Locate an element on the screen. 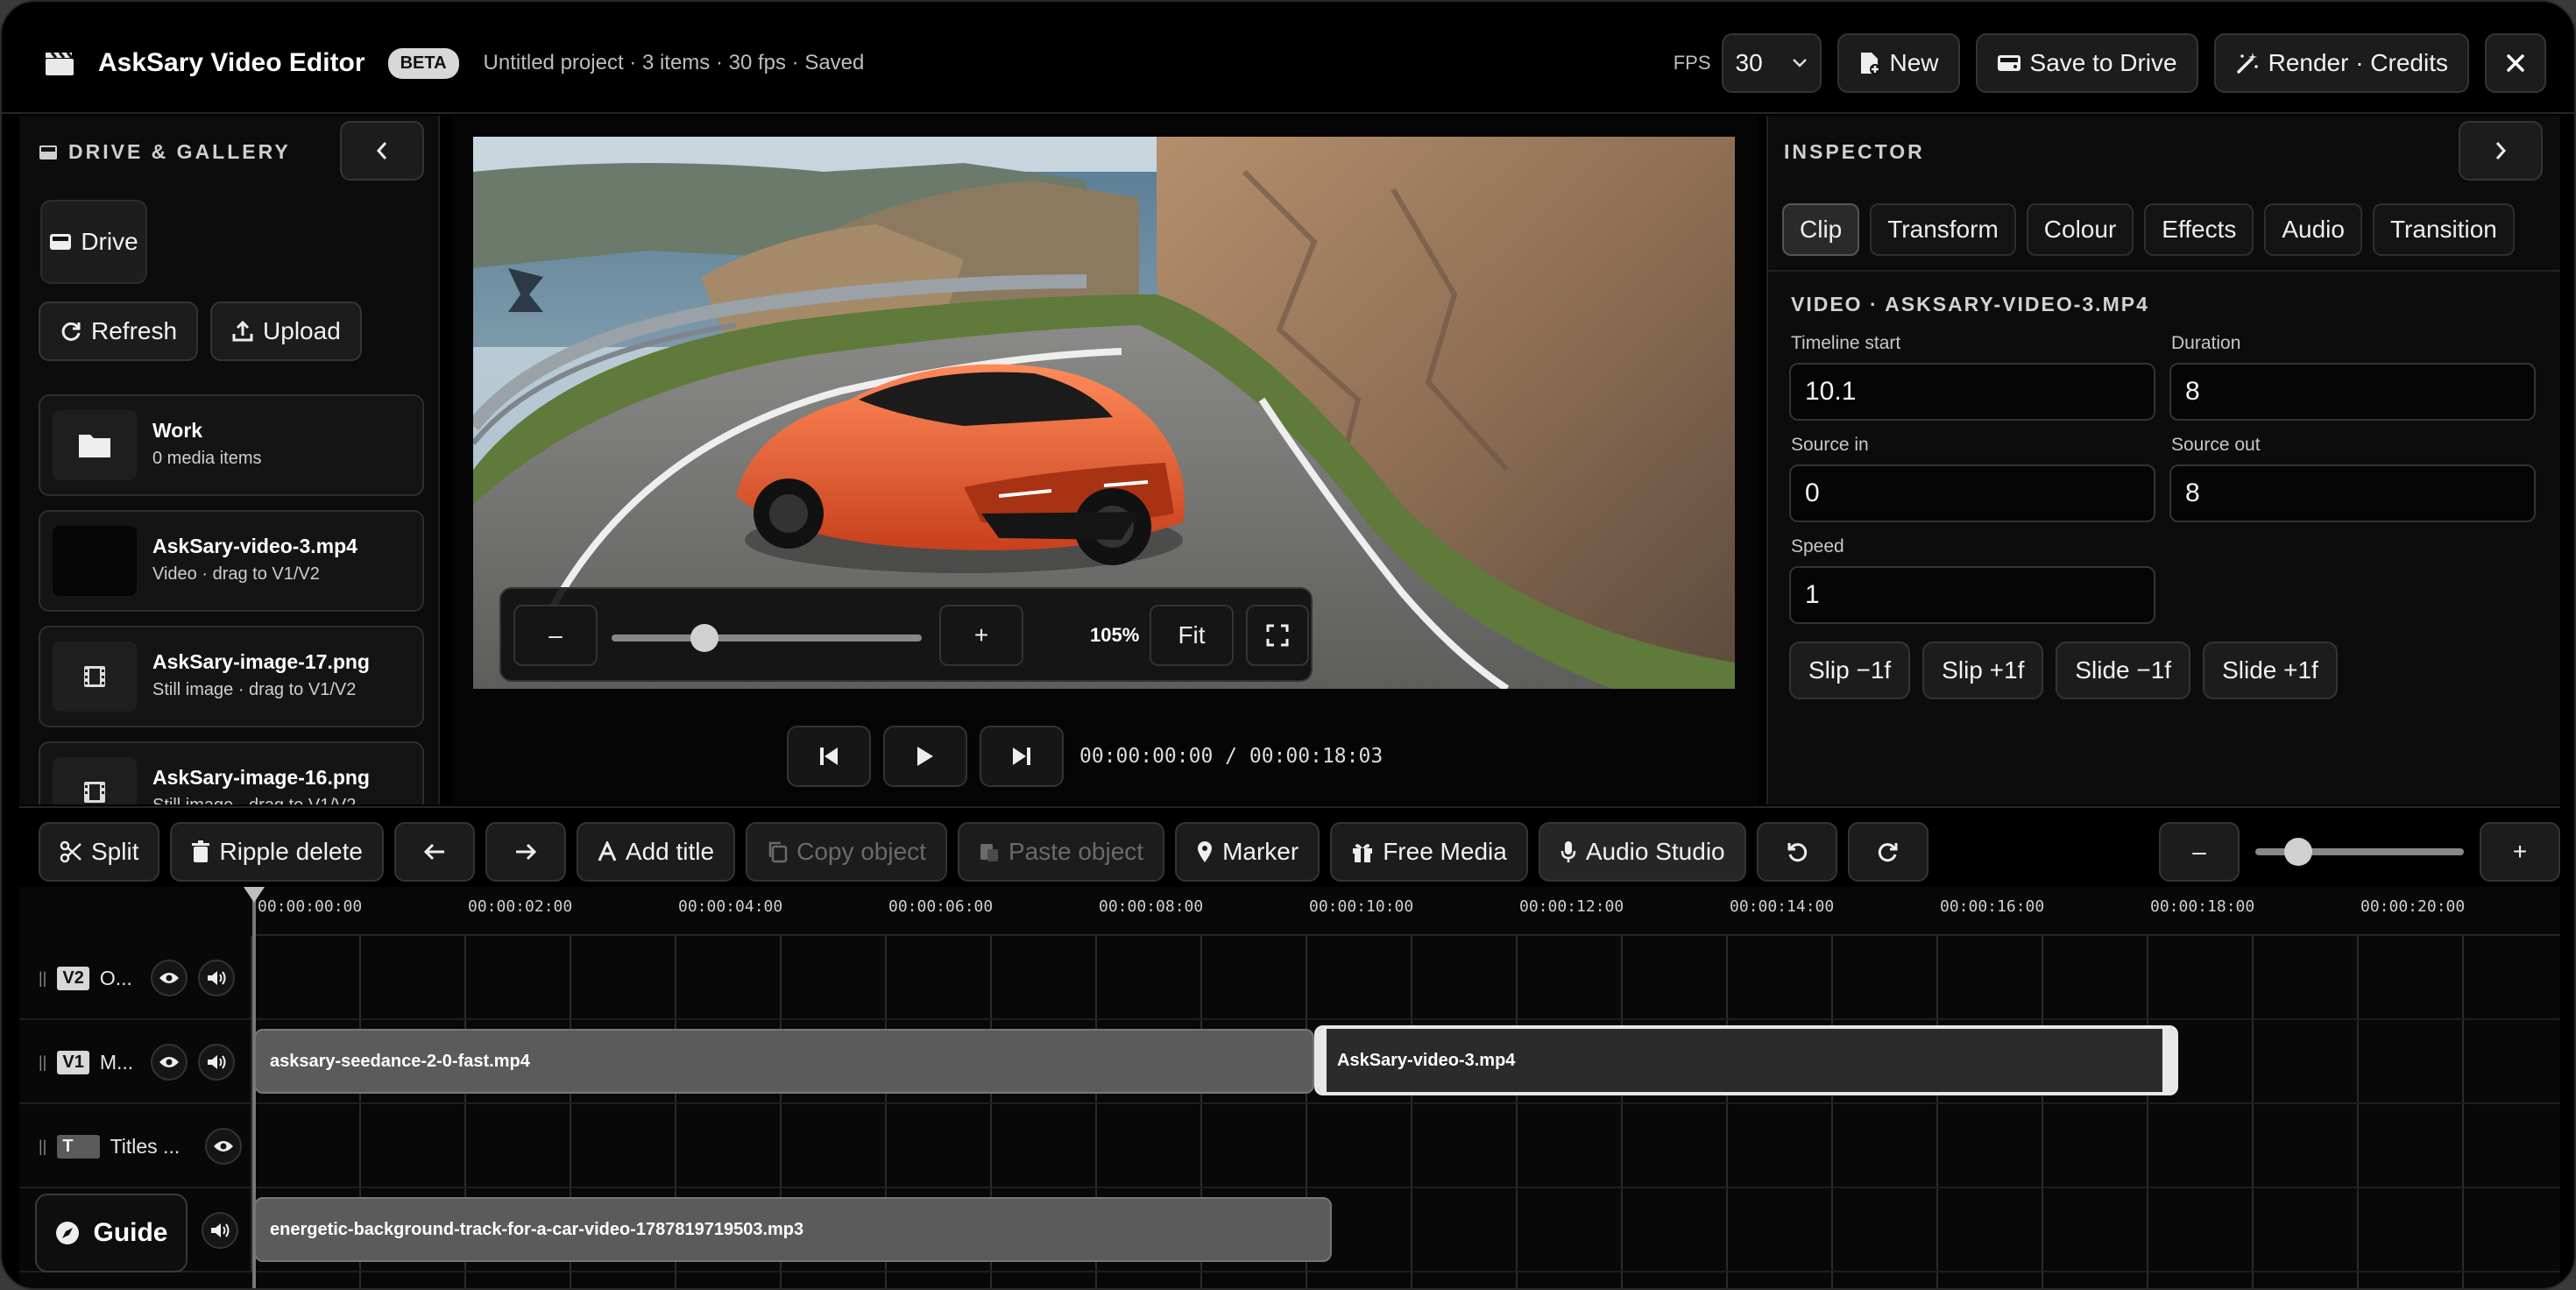  render-credits-button: Render · Credits is located at coordinates (2341, 63).